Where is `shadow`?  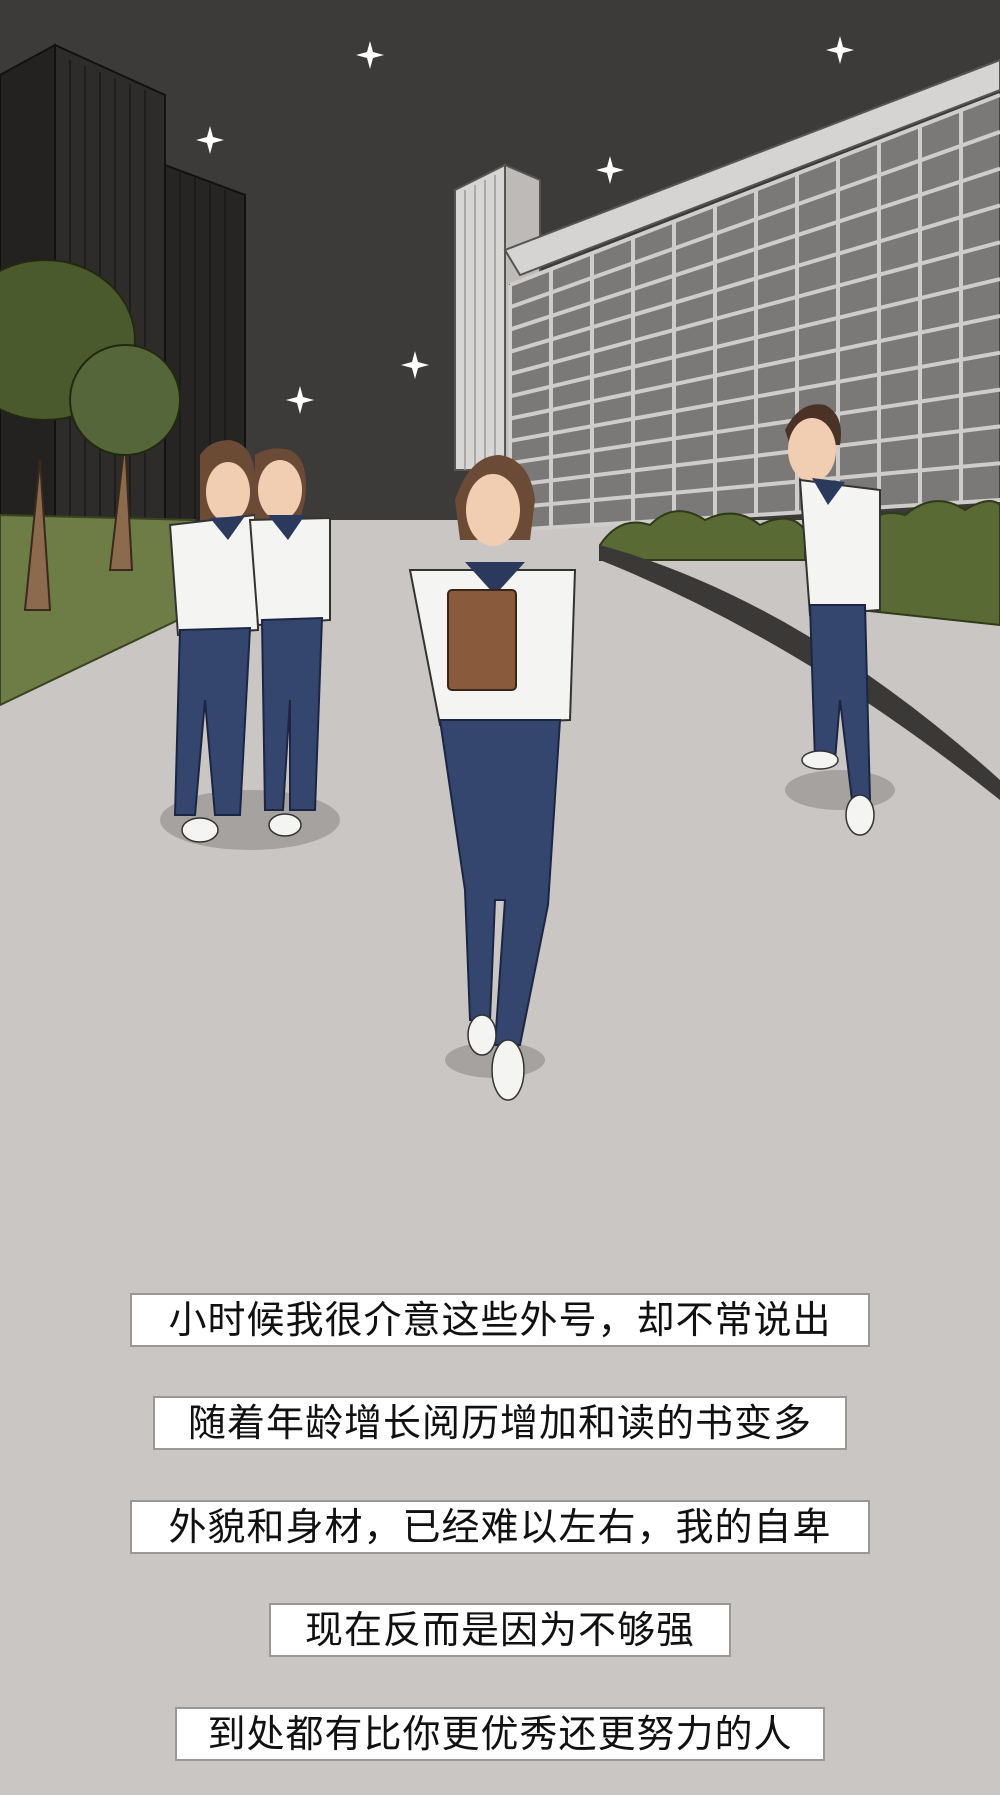 shadow is located at coordinates (840, 790).